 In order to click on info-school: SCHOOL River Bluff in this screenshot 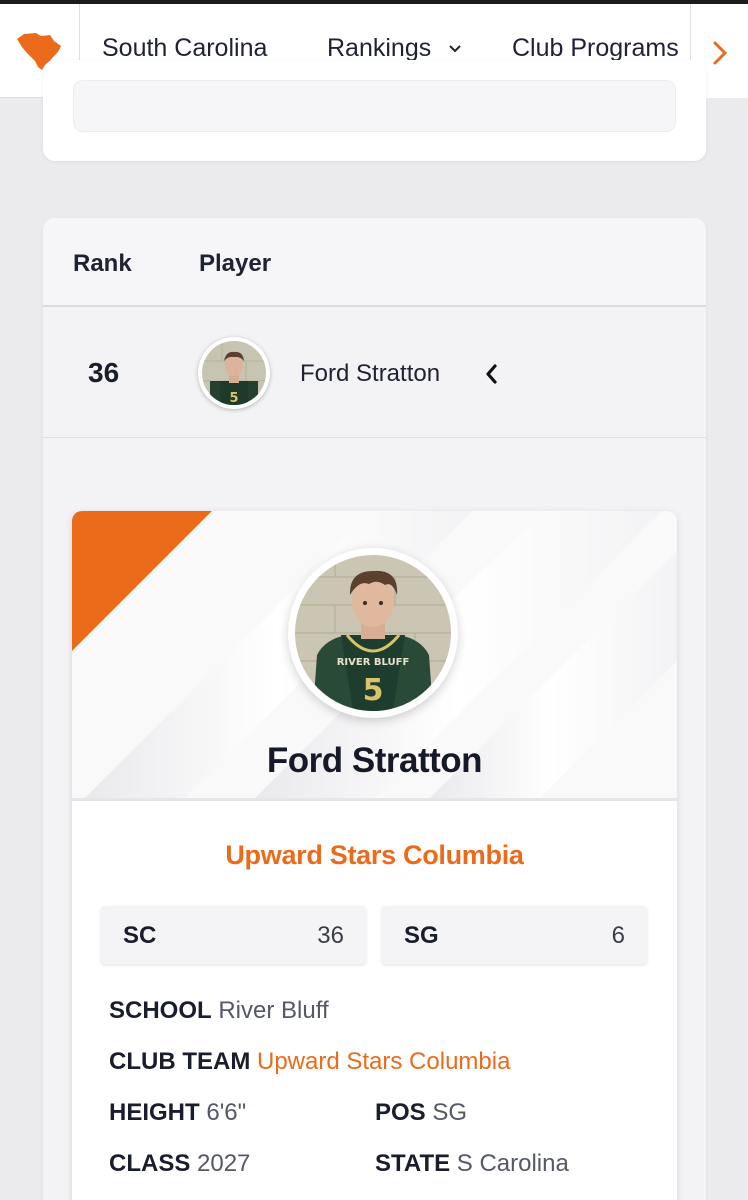, I will do `click(219, 1011)`.